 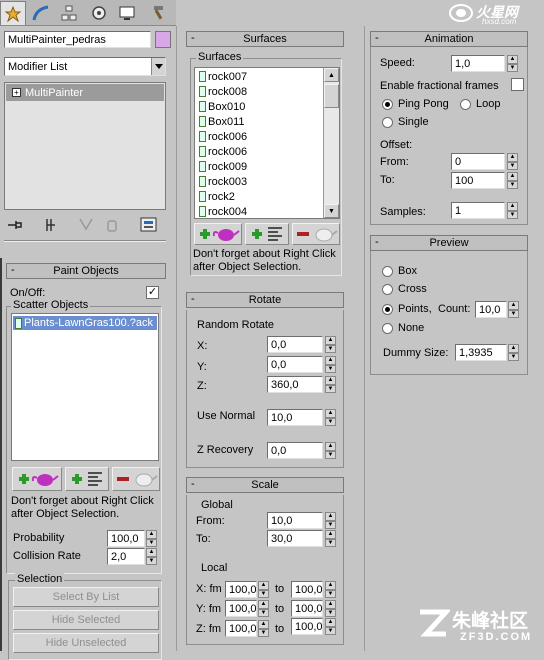 I want to click on rotate-z-spinner: ▲ ▼, so click(x=330, y=384).